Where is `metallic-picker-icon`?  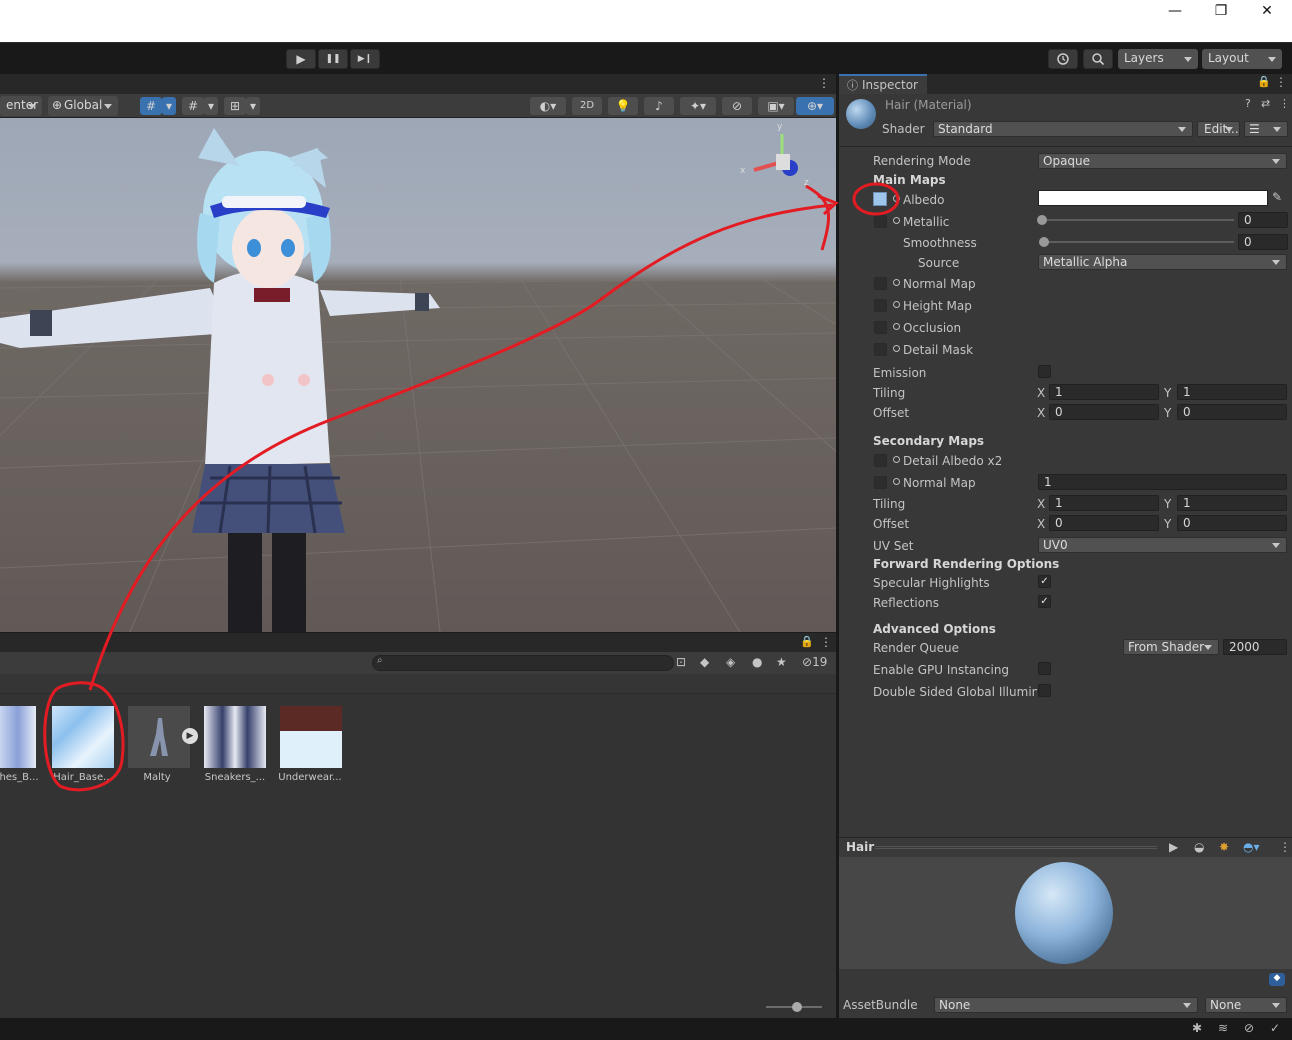 metallic-picker-icon is located at coordinates (896, 220).